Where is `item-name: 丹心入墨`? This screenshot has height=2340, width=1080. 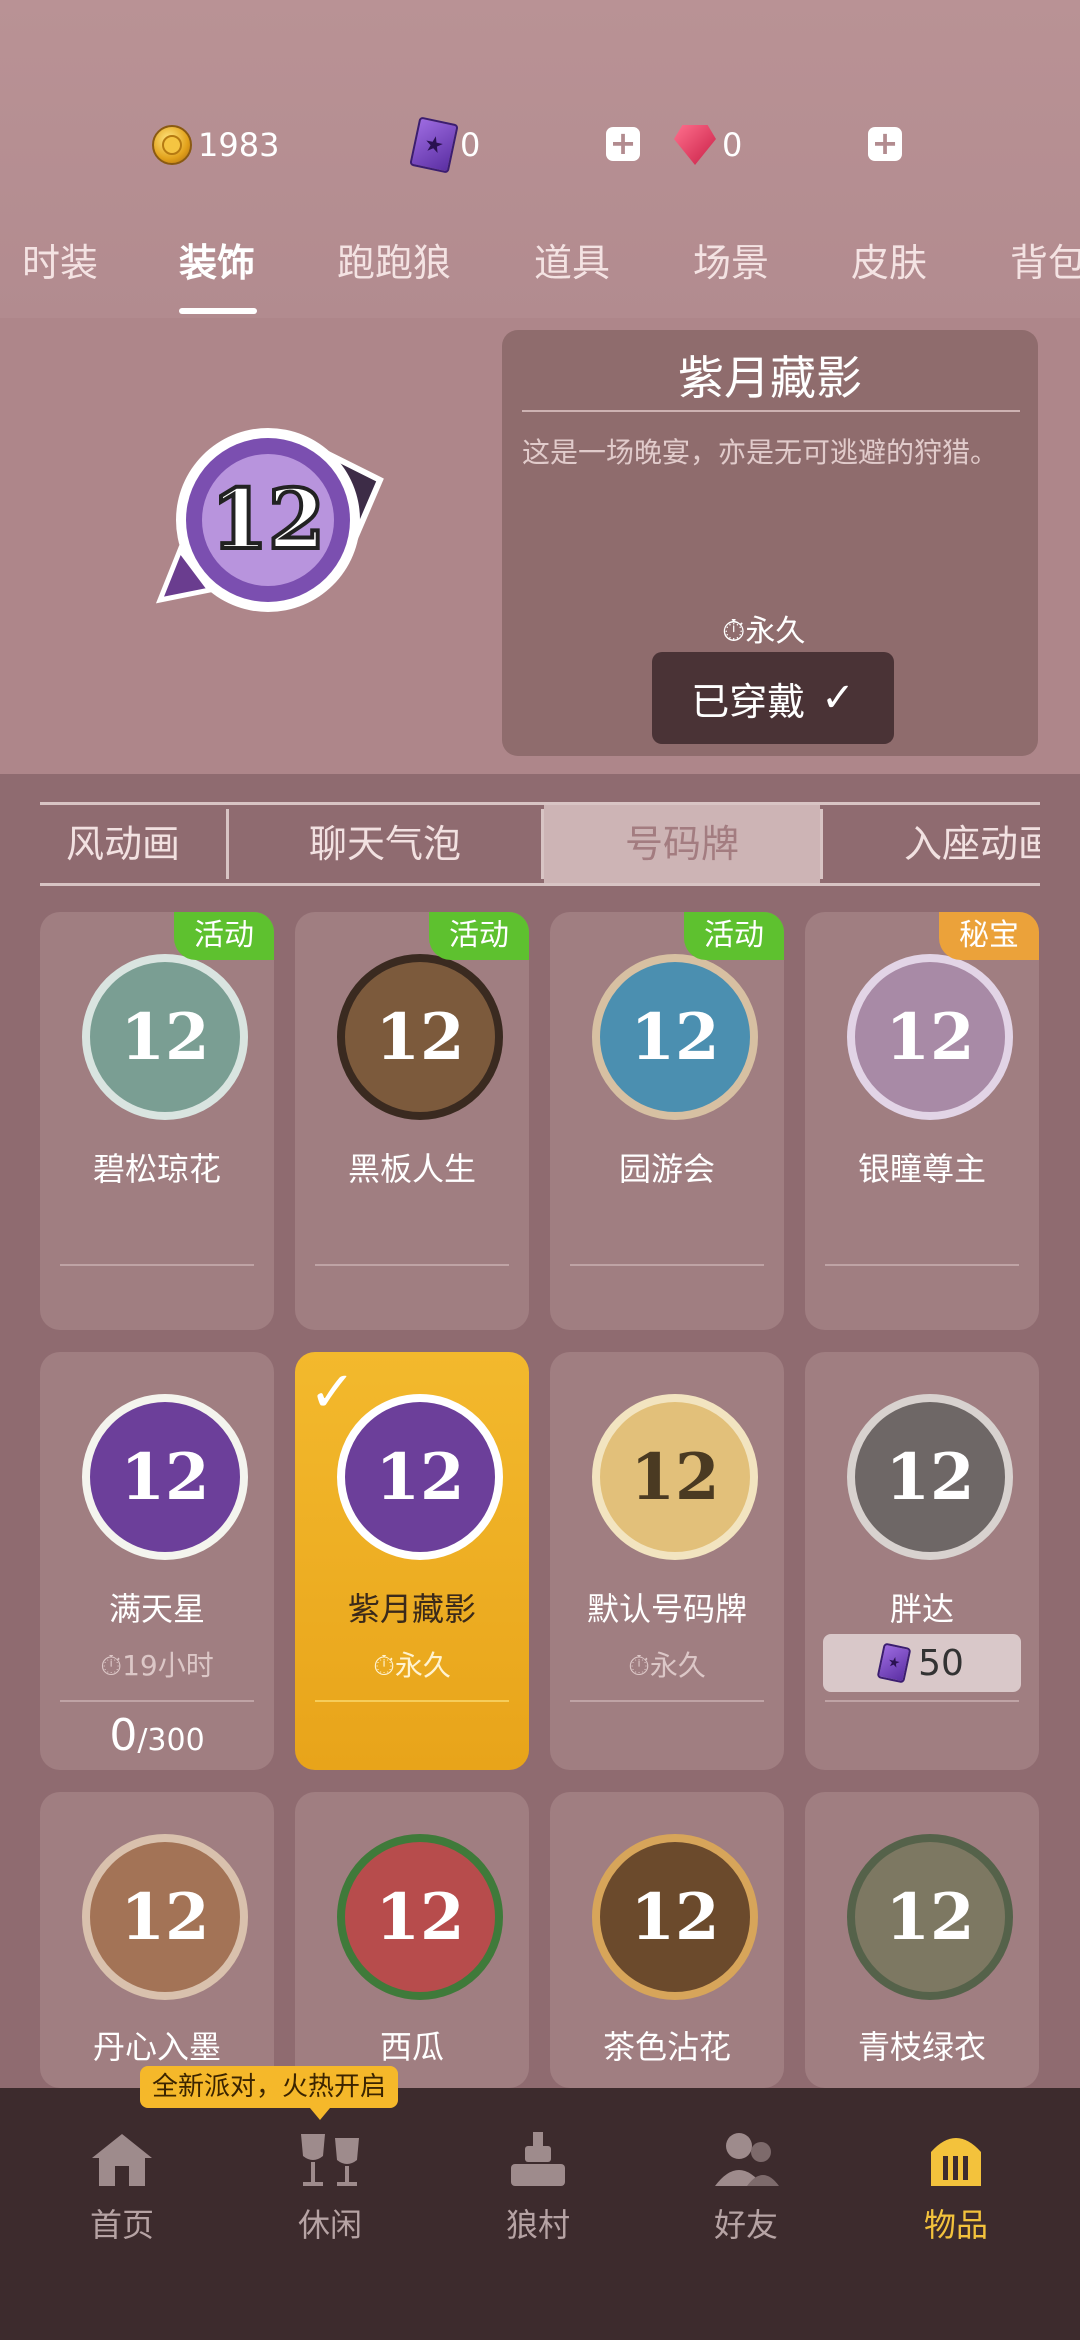 item-name: 丹心入墨 is located at coordinates (156, 2047).